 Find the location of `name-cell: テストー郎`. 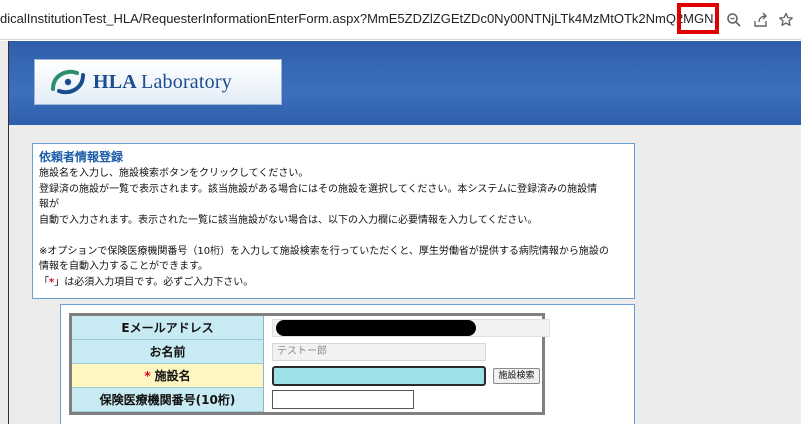

name-cell: テストー郎 is located at coordinates (403, 352).